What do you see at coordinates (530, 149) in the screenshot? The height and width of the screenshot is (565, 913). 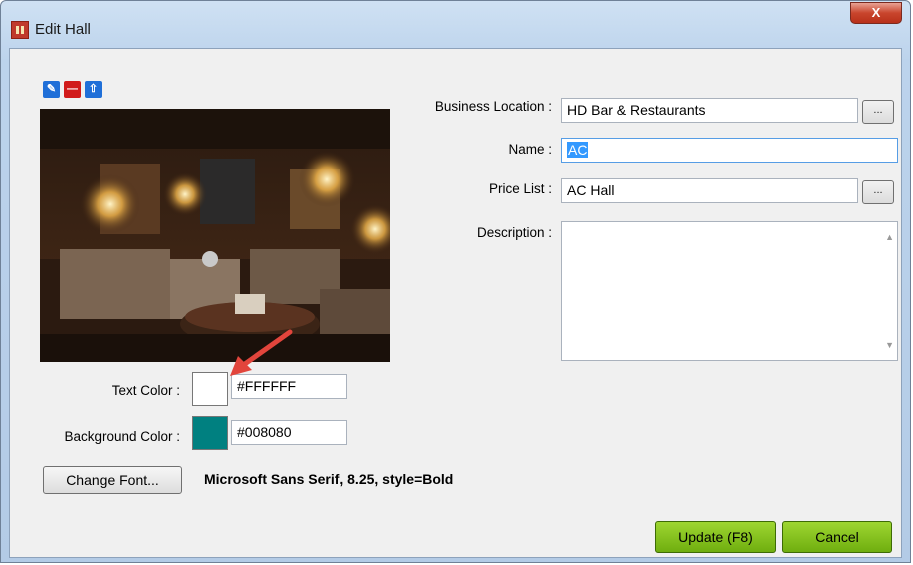 I see `name-label: Name :` at bounding box center [530, 149].